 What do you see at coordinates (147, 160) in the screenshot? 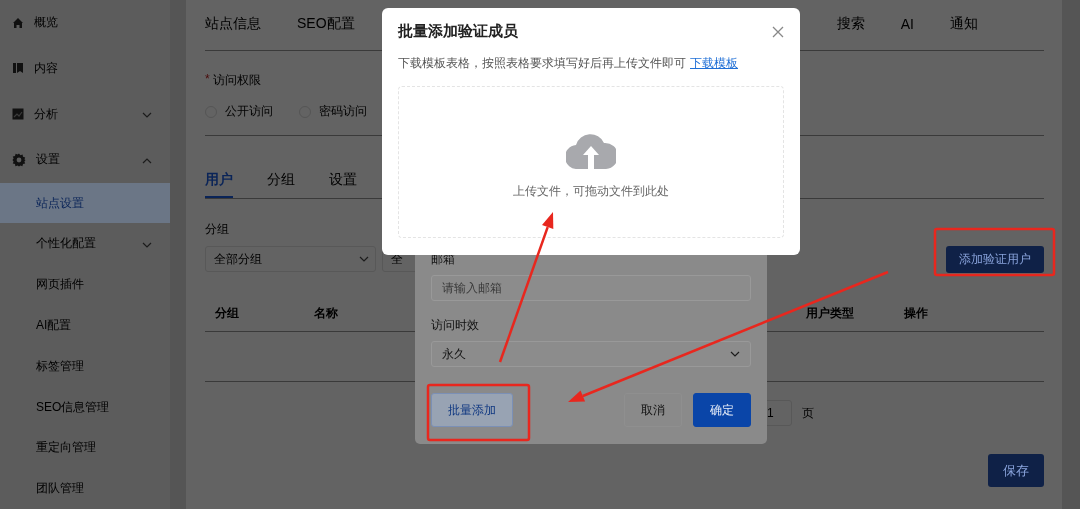
I see `chevron-up-icon` at bounding box center [147, 160].